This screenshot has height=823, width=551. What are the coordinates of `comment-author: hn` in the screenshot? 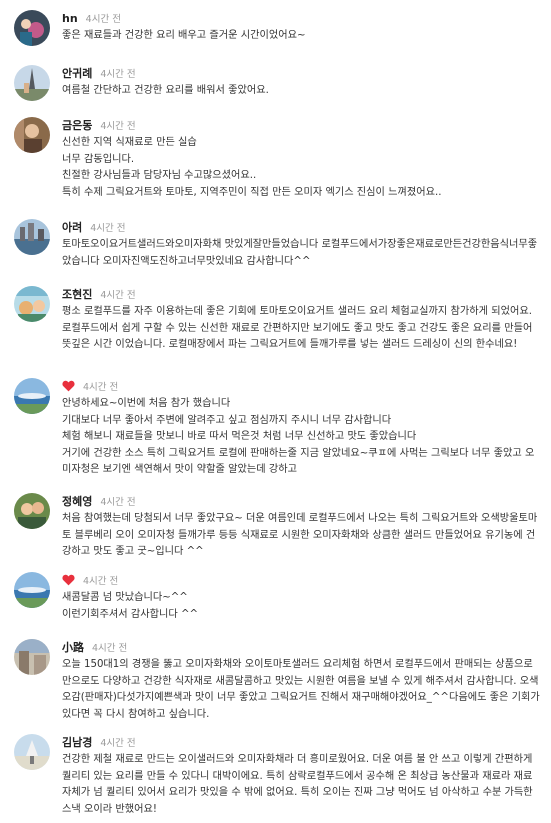 It's located at (70, 18).